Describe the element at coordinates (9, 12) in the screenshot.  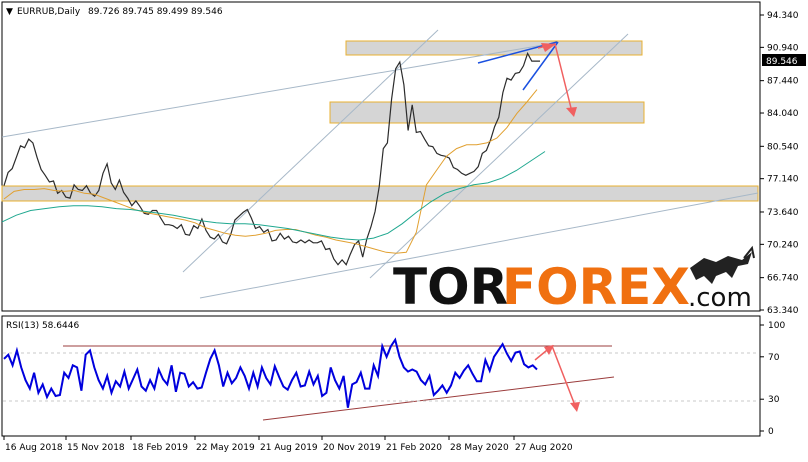
I see `chart-collapse-icon: ▼` at that location.